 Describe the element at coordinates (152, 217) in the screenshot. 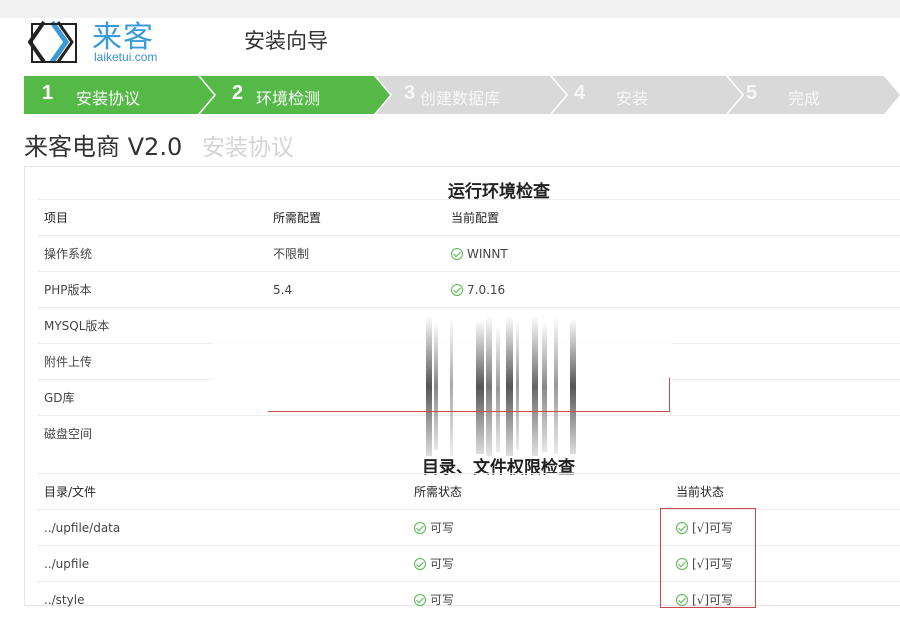

I see `column-header: 项目` at that location.